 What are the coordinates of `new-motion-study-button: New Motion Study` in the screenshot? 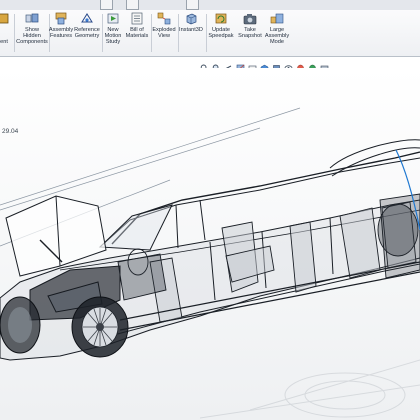 It's located at (113, 33).